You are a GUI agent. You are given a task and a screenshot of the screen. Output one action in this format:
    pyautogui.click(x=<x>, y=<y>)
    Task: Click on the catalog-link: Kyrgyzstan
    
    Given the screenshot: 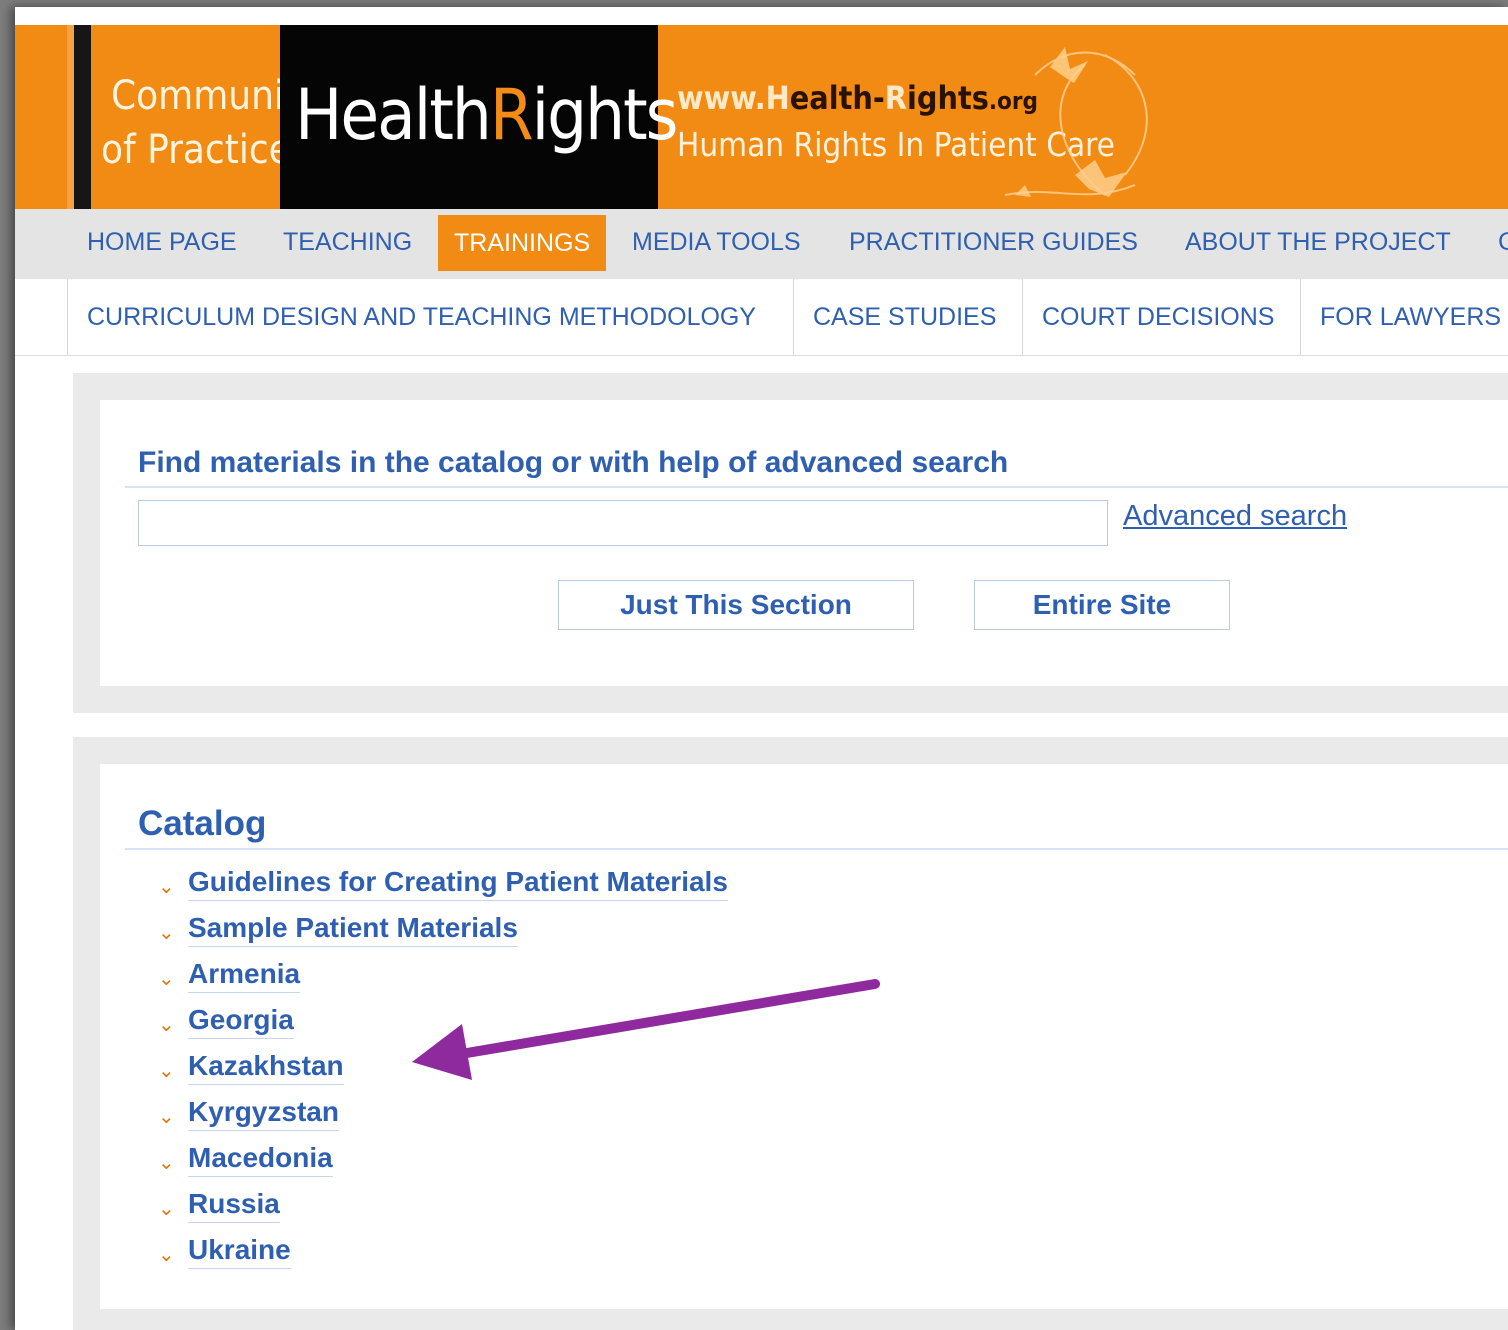 What is the action you would take?
    pyautogui.click(x=263, y=1113)
    